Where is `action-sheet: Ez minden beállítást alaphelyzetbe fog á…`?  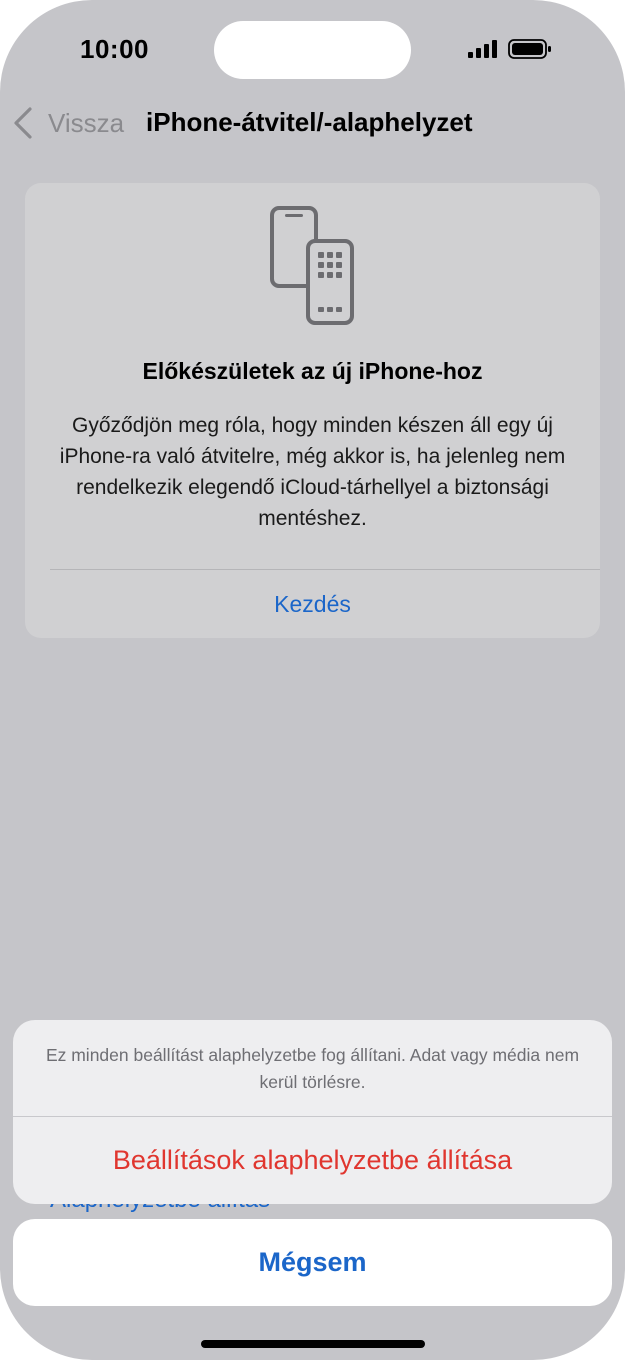
action-sheet: Ez minden beállítást alaphelyzetbe fog á… is located at coordinates (312, 1112).